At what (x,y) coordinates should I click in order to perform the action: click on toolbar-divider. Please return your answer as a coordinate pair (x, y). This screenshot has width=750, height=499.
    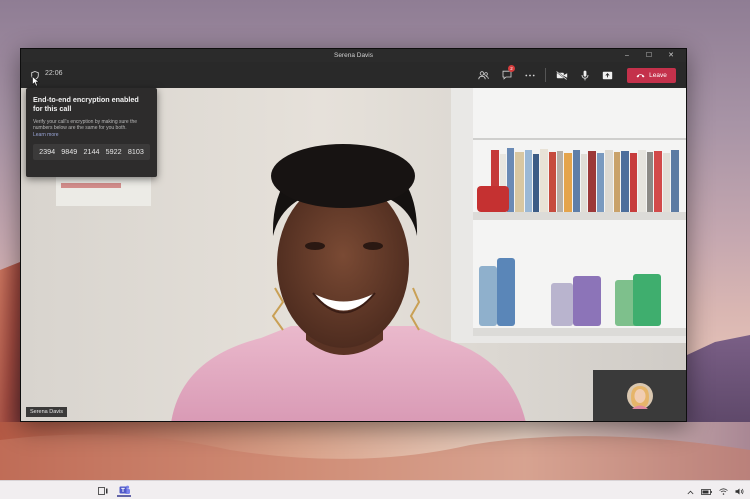
    Looking at the image, I should click on (545, 75).